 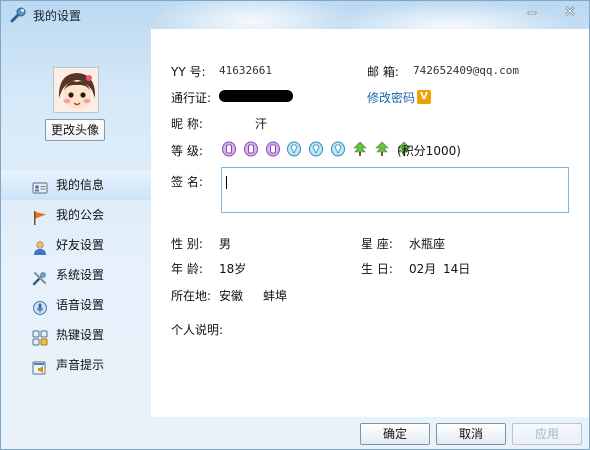 What do you see at coordinates (187, 124) in the screenshot?
I see `nickname-label: 昵 称:` at bounding box center [187, 124].